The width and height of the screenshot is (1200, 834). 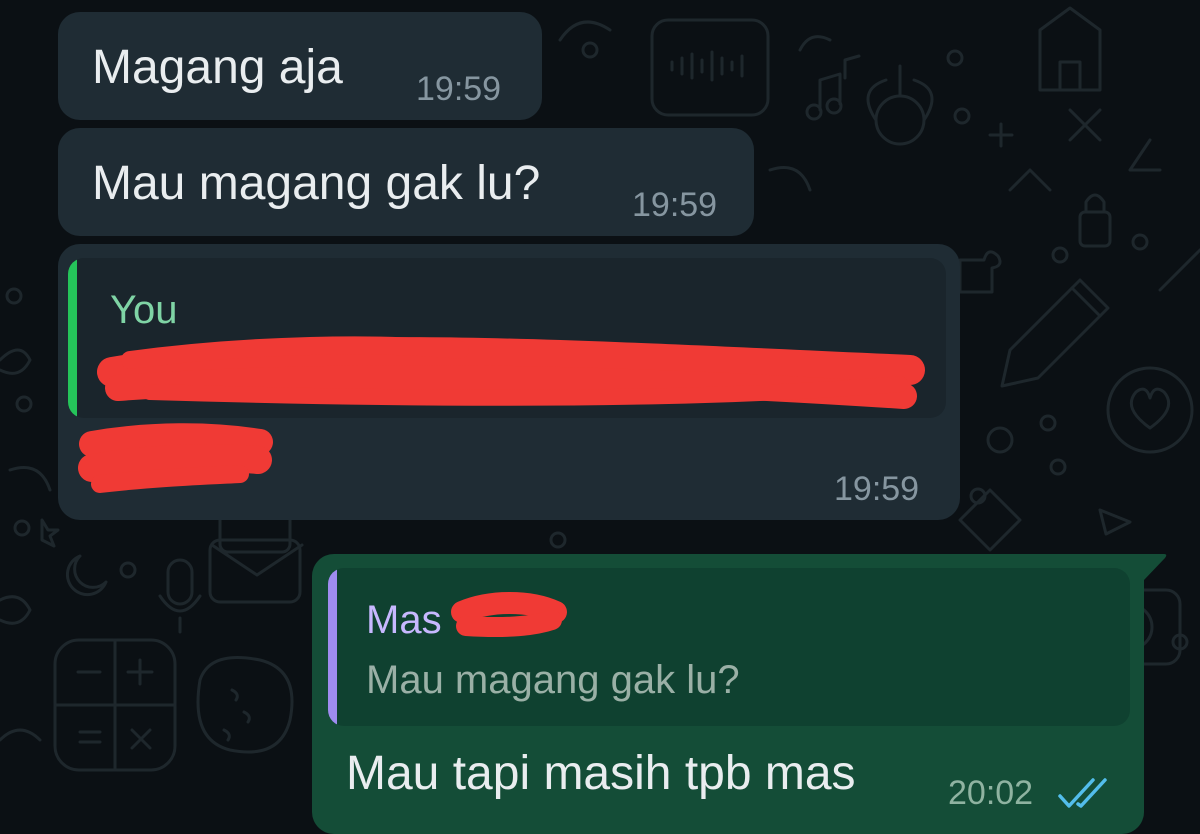 I want to click on double-check-read-icon, so click(x=1085, y=794).